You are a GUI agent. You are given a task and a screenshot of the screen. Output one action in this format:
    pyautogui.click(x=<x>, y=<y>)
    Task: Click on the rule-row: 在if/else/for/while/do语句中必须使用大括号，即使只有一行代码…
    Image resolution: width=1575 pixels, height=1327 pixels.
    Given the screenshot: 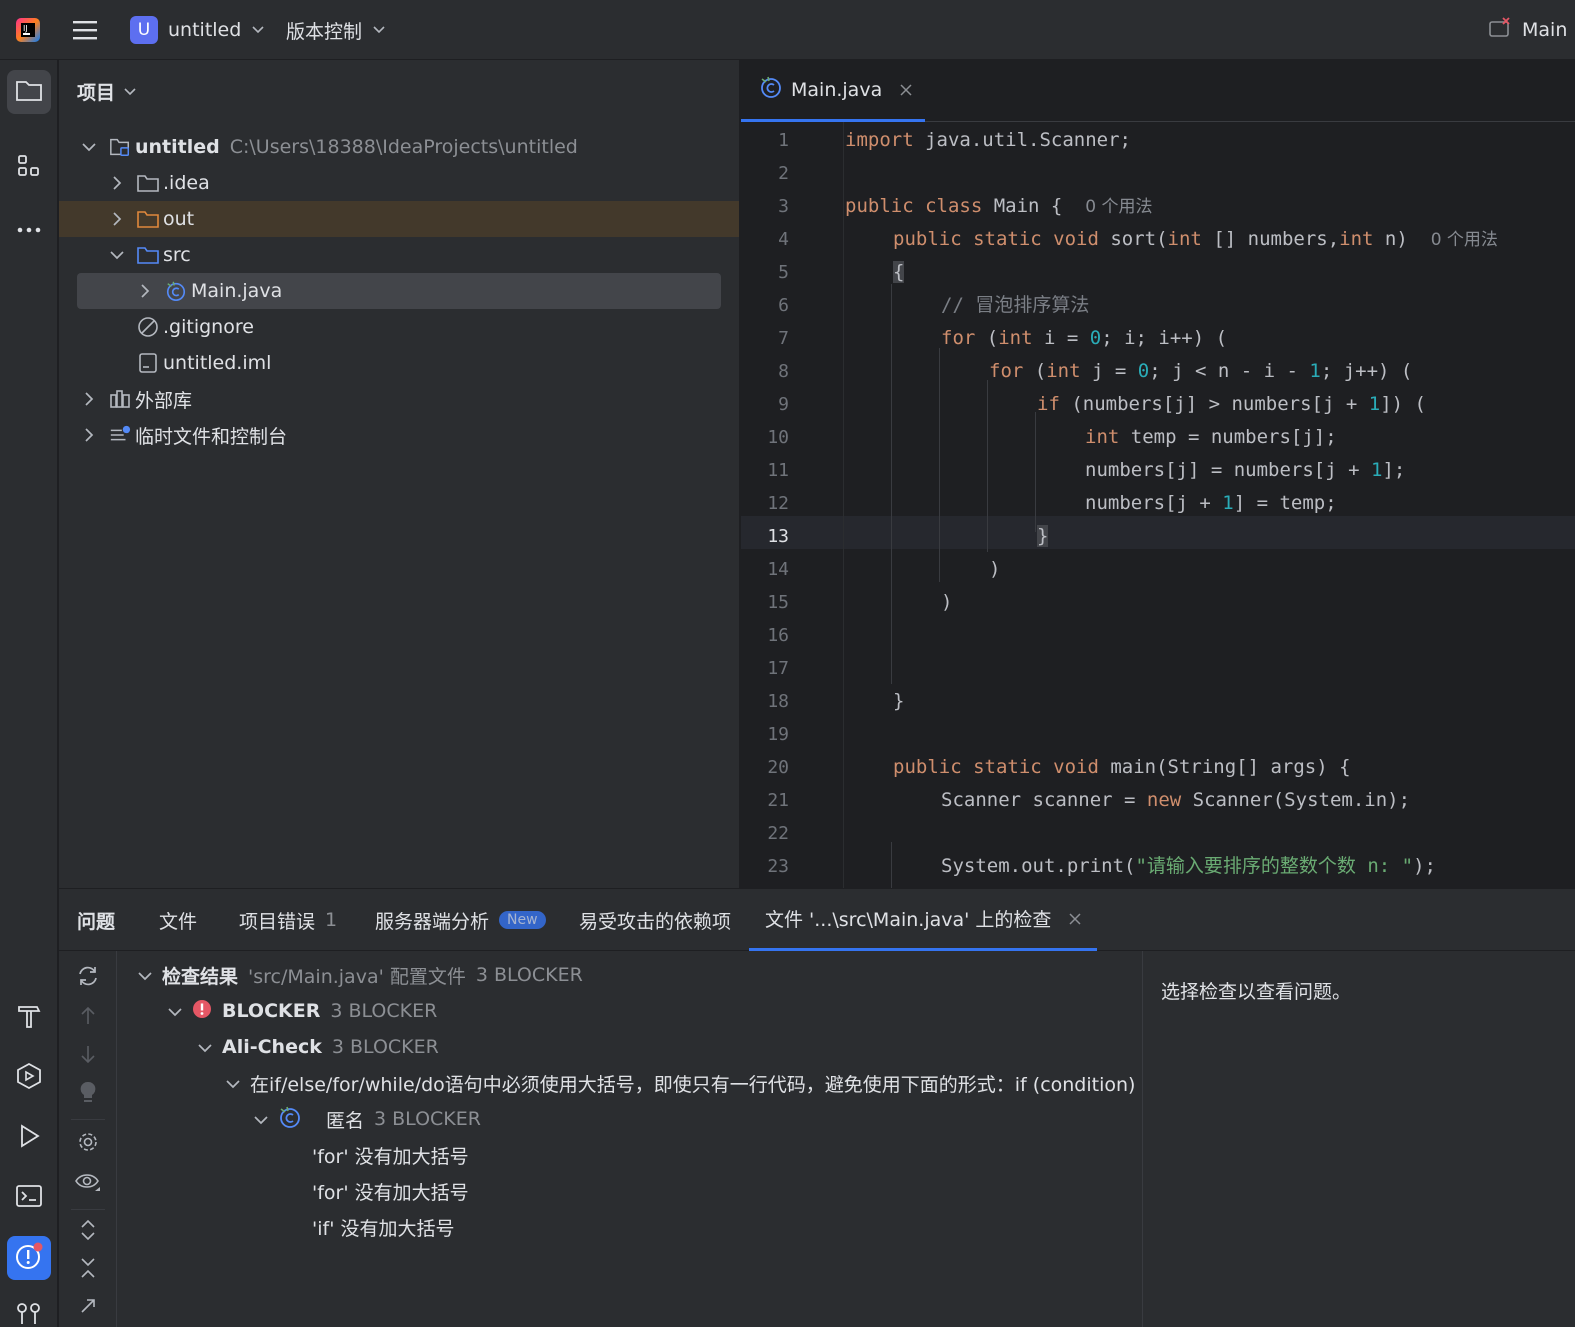 What is the action you would take?
    pyautogui.click(x=684, y=1083)
    